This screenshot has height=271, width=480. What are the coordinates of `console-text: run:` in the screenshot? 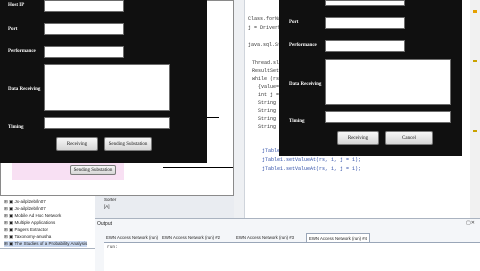 It's located at (112, 247).